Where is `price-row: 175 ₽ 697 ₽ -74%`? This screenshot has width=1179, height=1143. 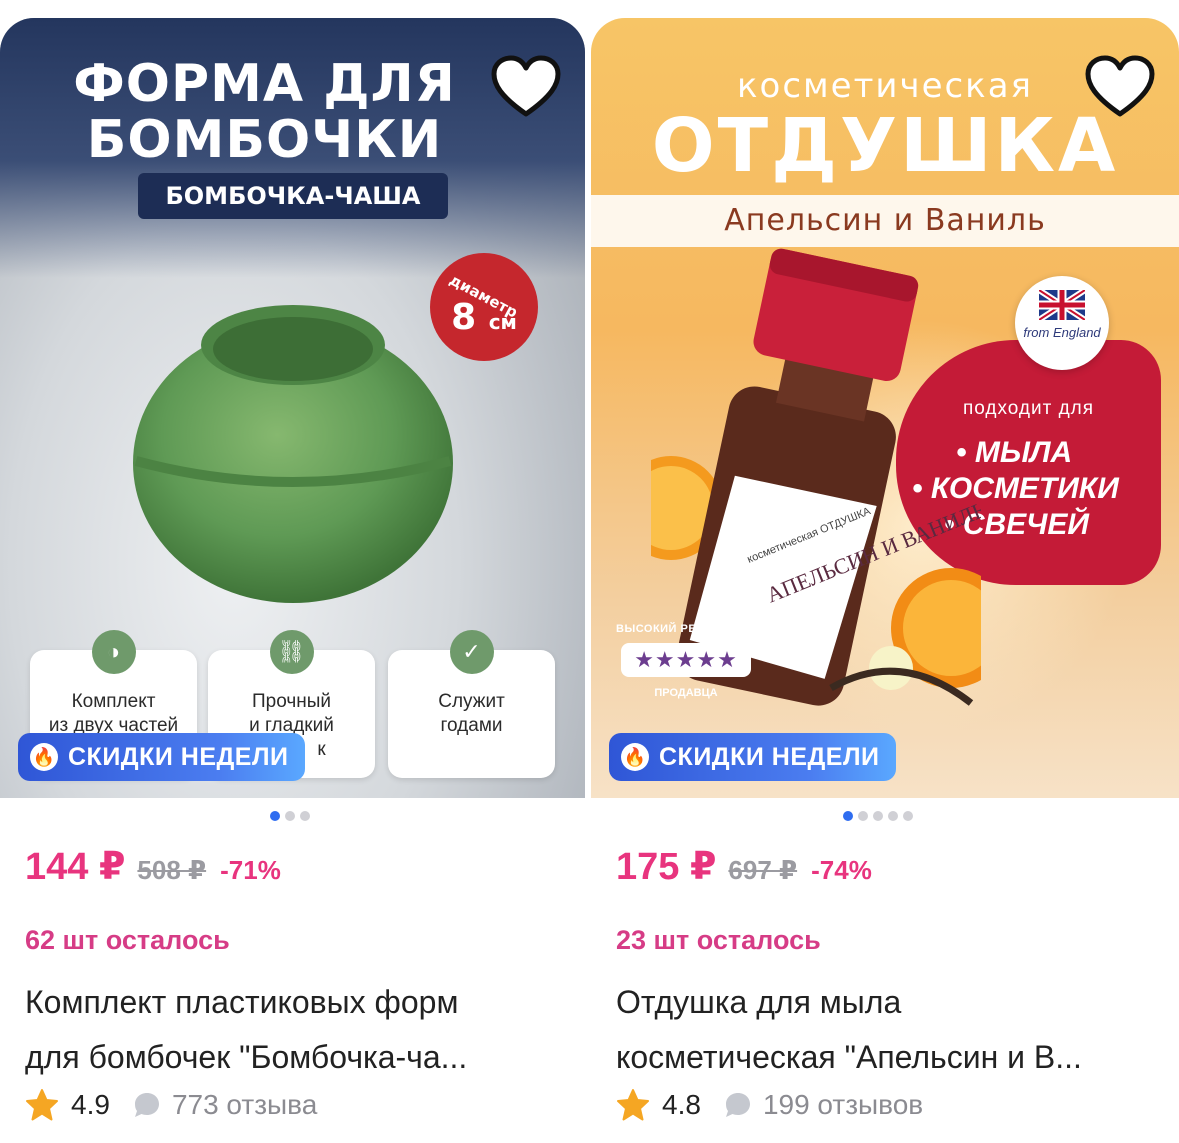 price-row: 175 ₽ 697 ₽ -74% is located at coordinates (744, 866).